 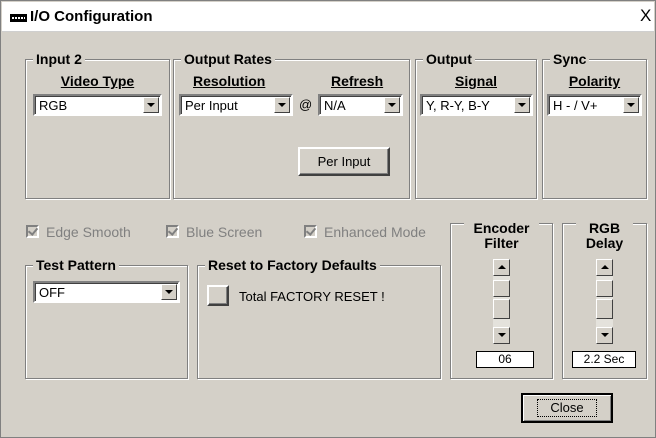 I want to click on output-legend: Output, so click(x=449, y=59).